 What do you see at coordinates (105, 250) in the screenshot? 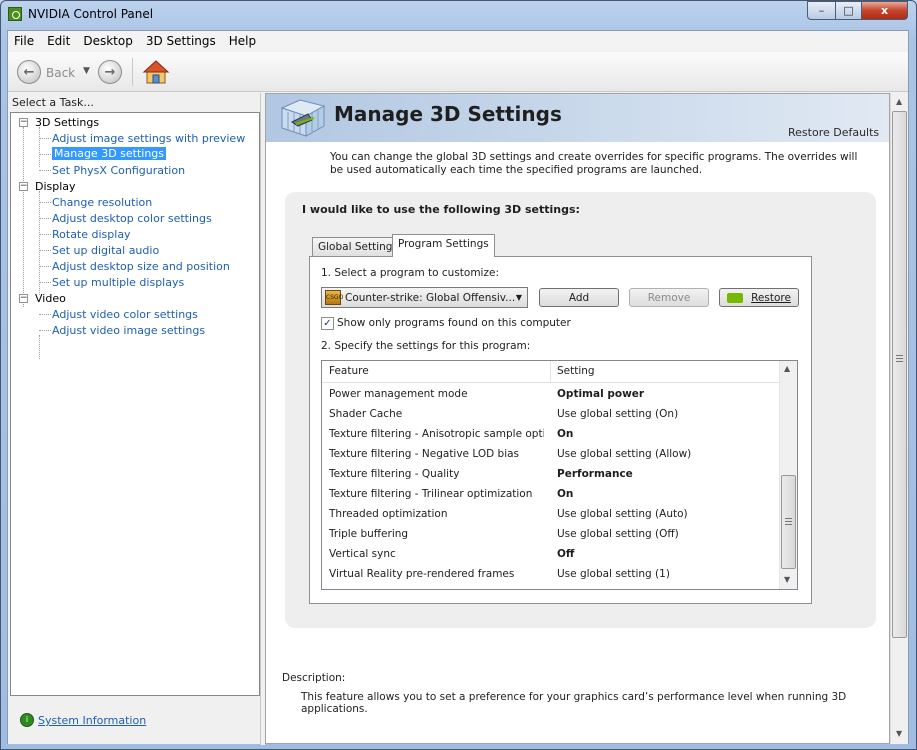
I see `tree-link-set-up-digital-audio: Set up digital audio` at bounding box center [105, 250].